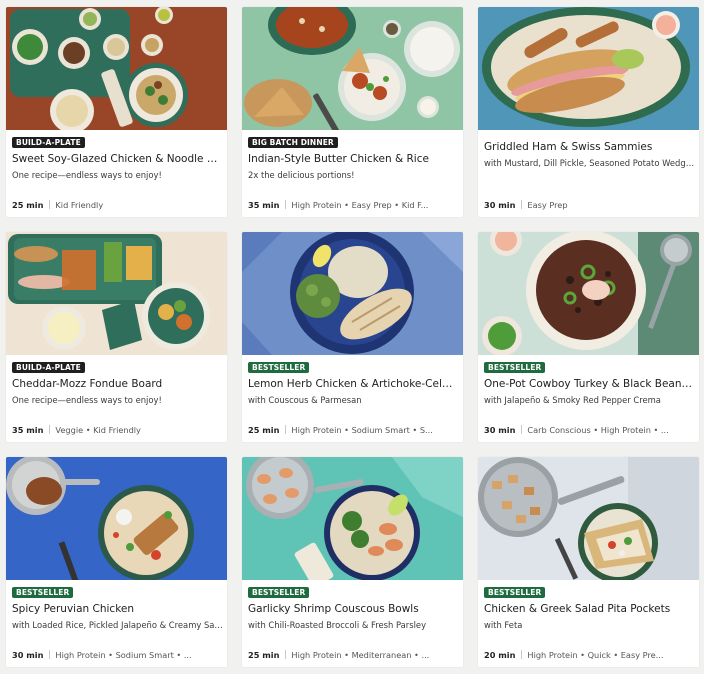  Describe the element at coordinates (79, 205) in the screenshot. I see `recipe-tags: Kid Friendly` at that location.